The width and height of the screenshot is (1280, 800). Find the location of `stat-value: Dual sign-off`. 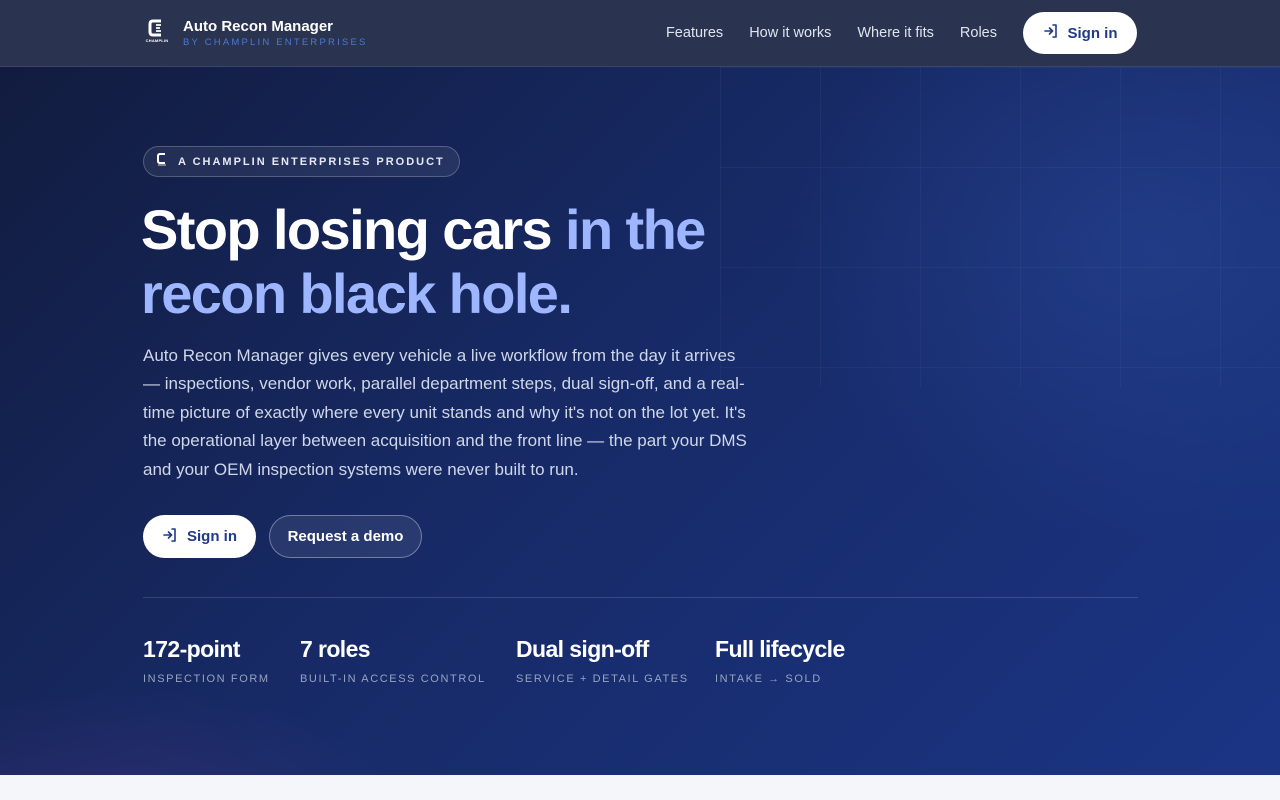

stat-value: Dual sign-off is located at coordinates (582, 649).